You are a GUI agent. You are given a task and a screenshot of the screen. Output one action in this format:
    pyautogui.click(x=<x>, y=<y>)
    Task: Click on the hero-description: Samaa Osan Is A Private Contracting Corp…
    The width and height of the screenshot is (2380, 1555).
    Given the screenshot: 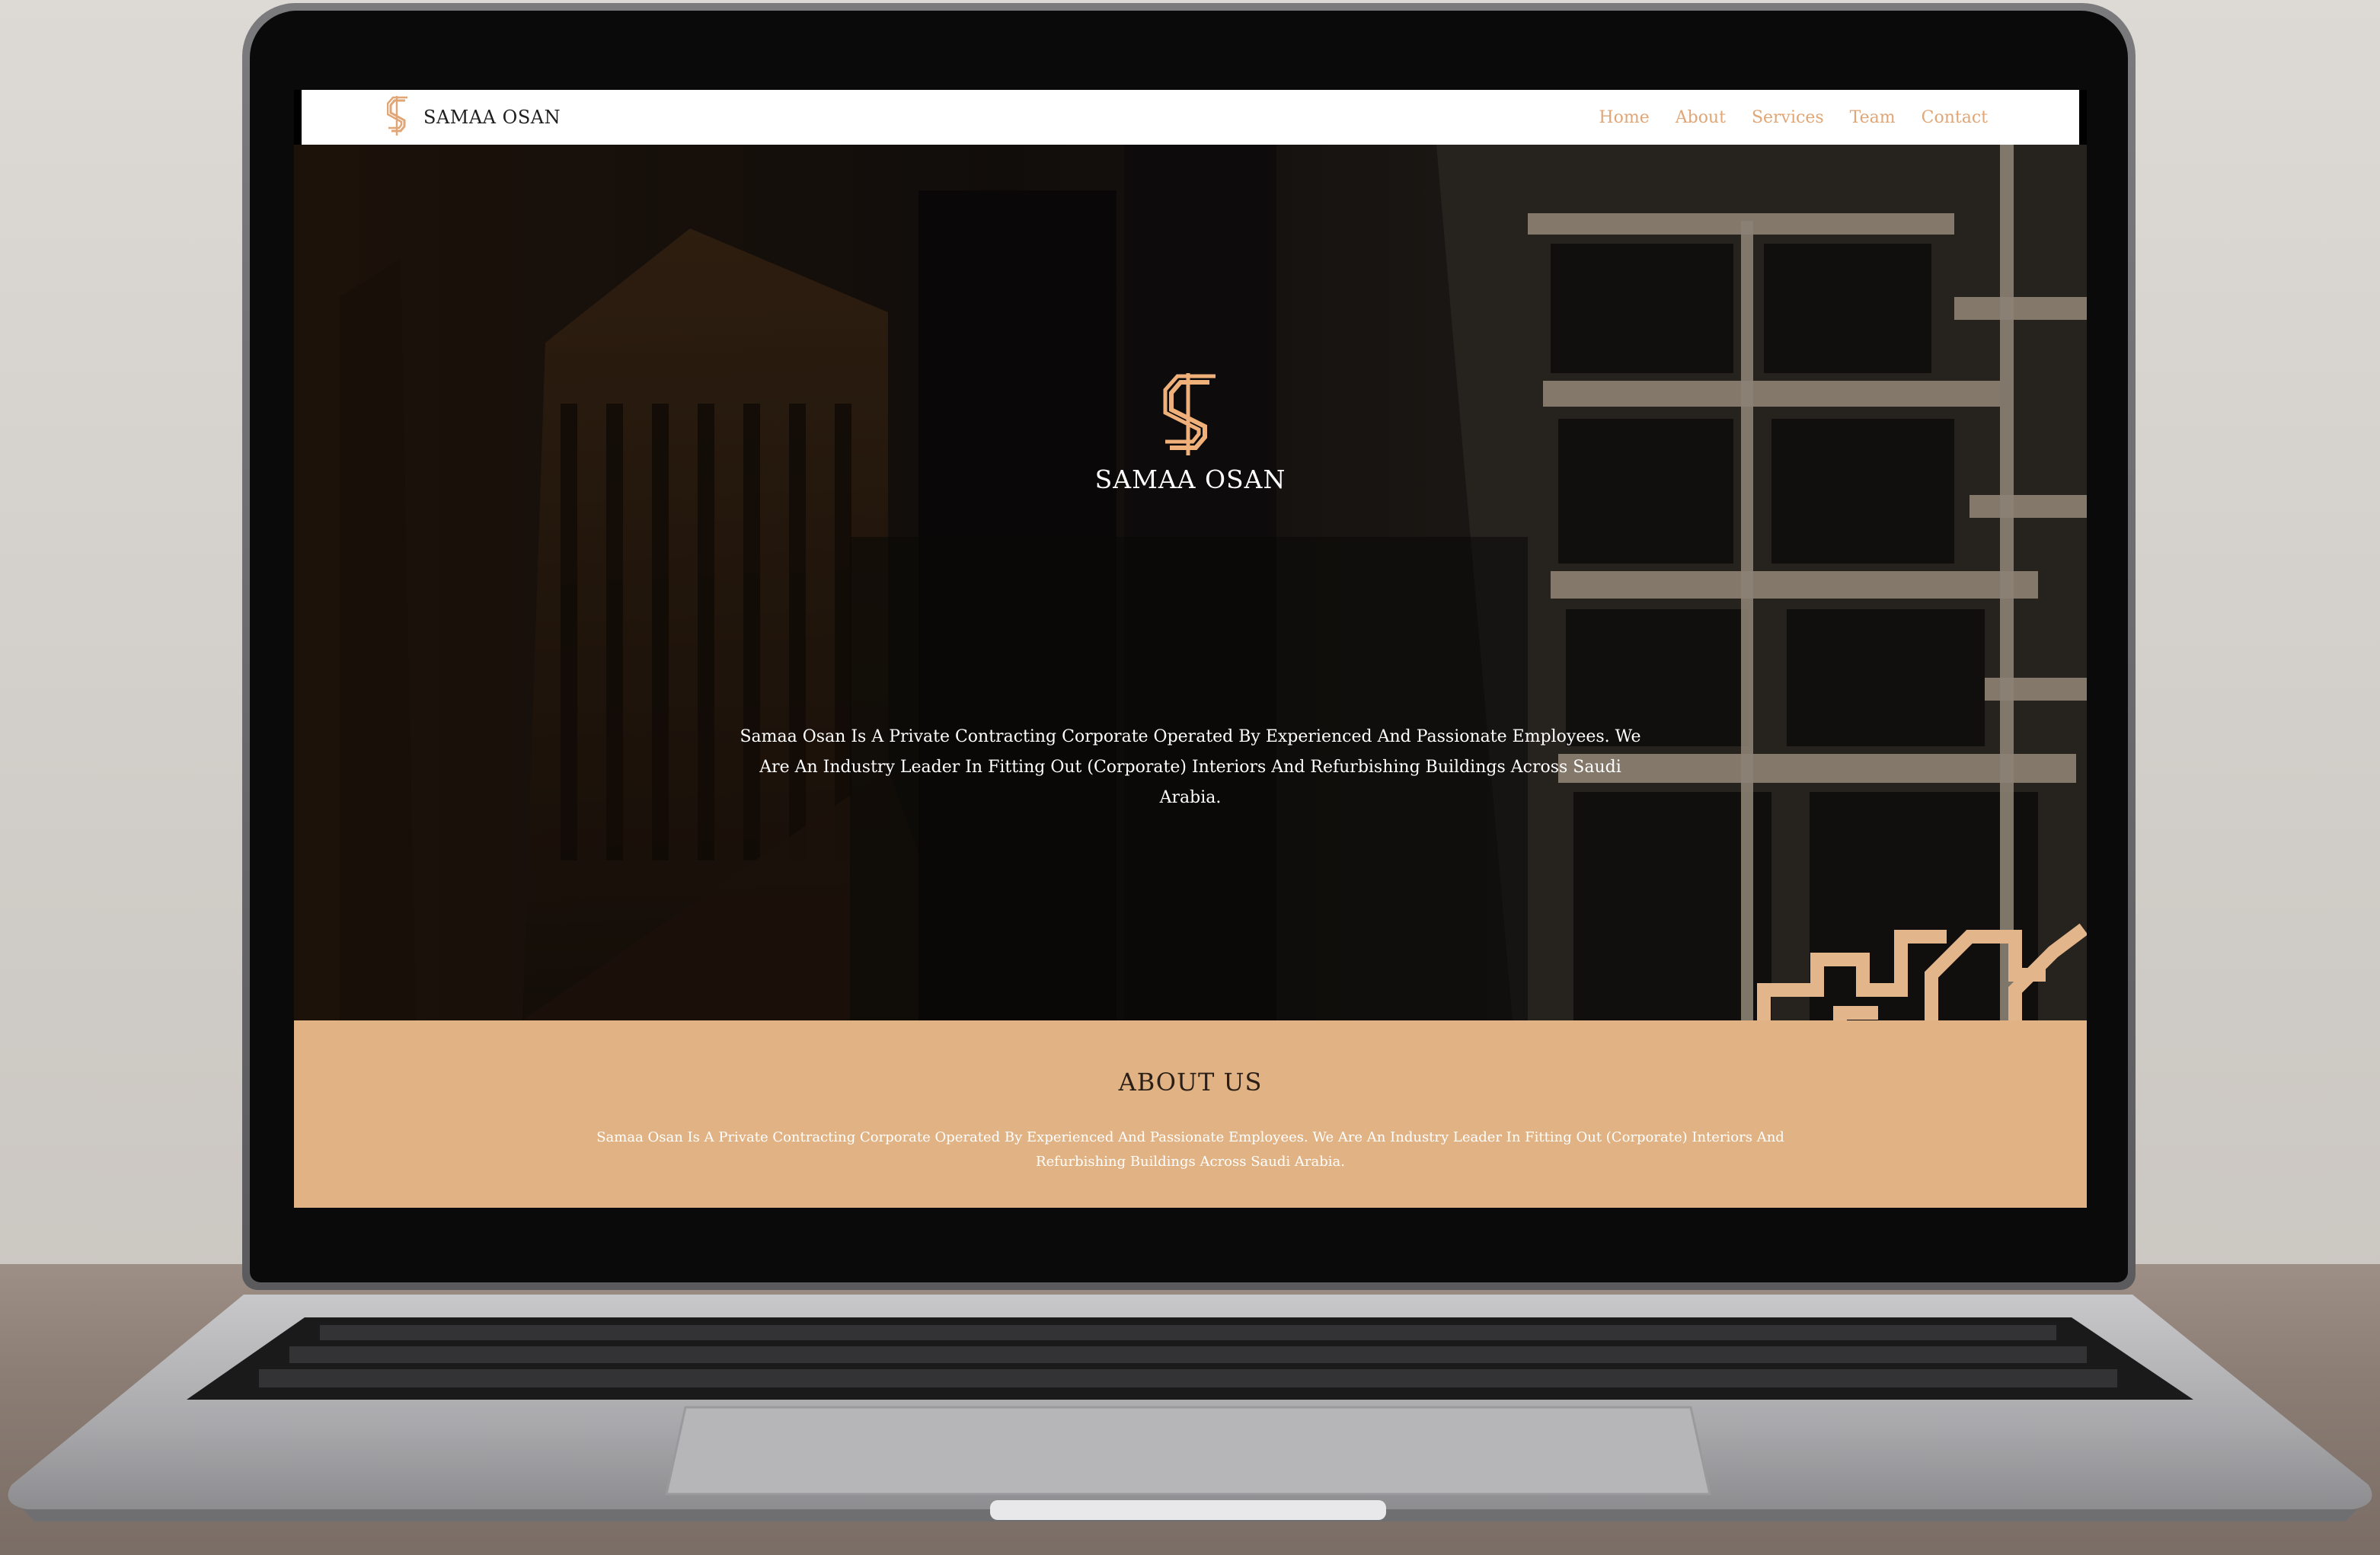 What is the action you would take?
    pyautogui.click(x=1190, y=767)
    